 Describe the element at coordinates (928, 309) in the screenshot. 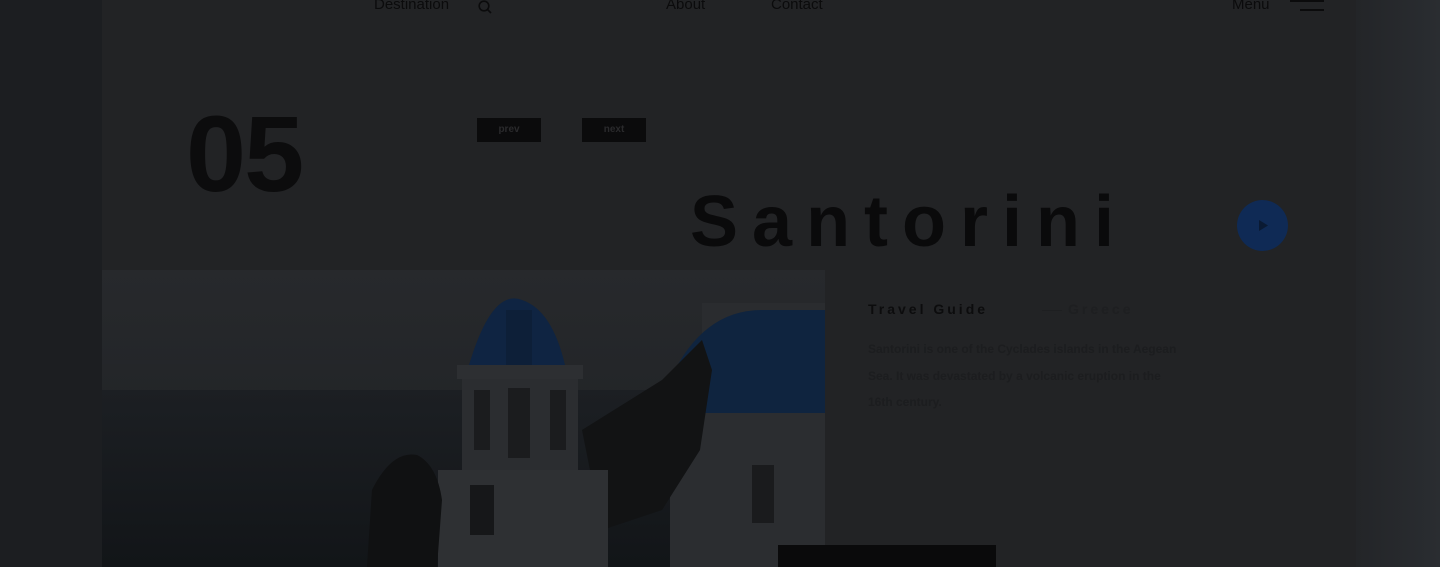

I see `guide-label: Travel Guide` at that location.